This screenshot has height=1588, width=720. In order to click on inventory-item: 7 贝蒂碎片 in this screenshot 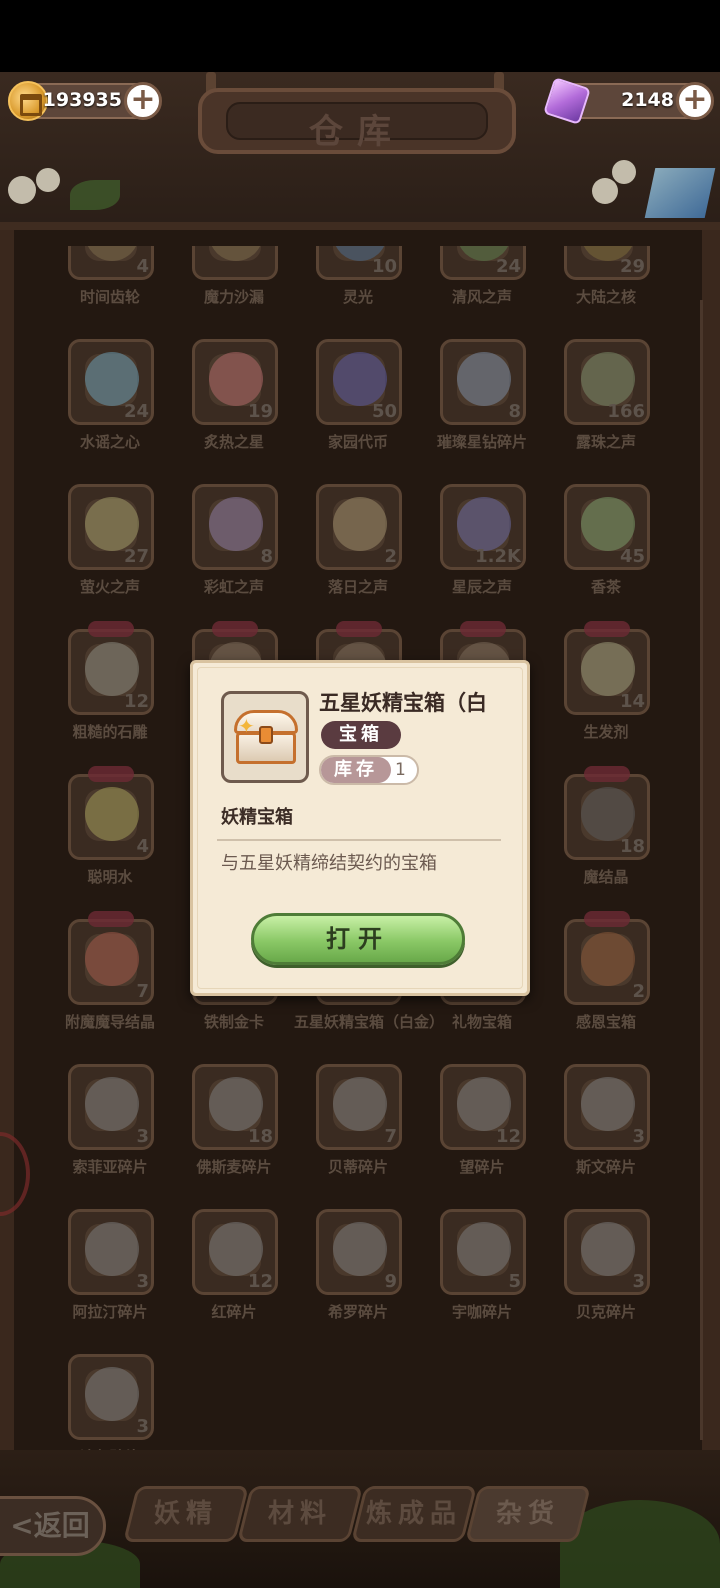, I will do `click(358, 1132)`.